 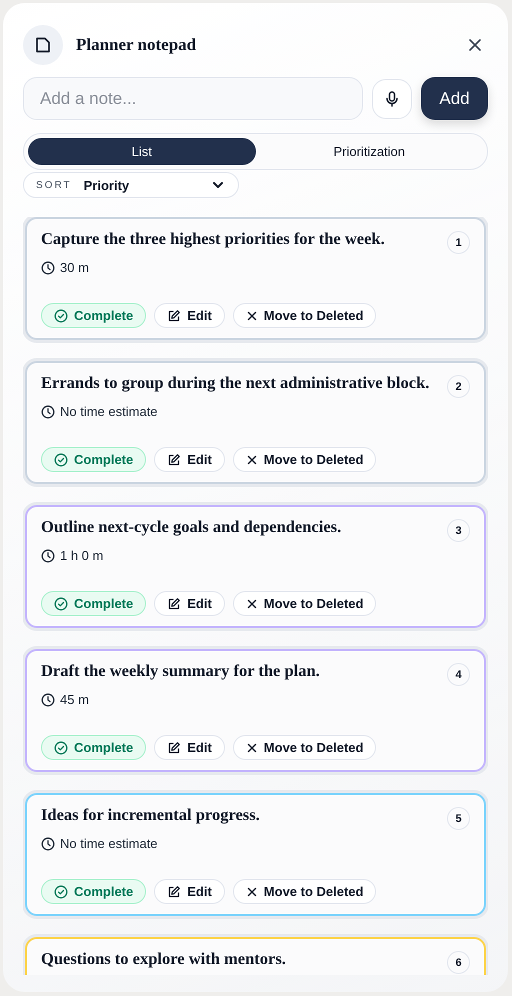 I want to click on chevron-down-icon, so click(x=218, y=185).